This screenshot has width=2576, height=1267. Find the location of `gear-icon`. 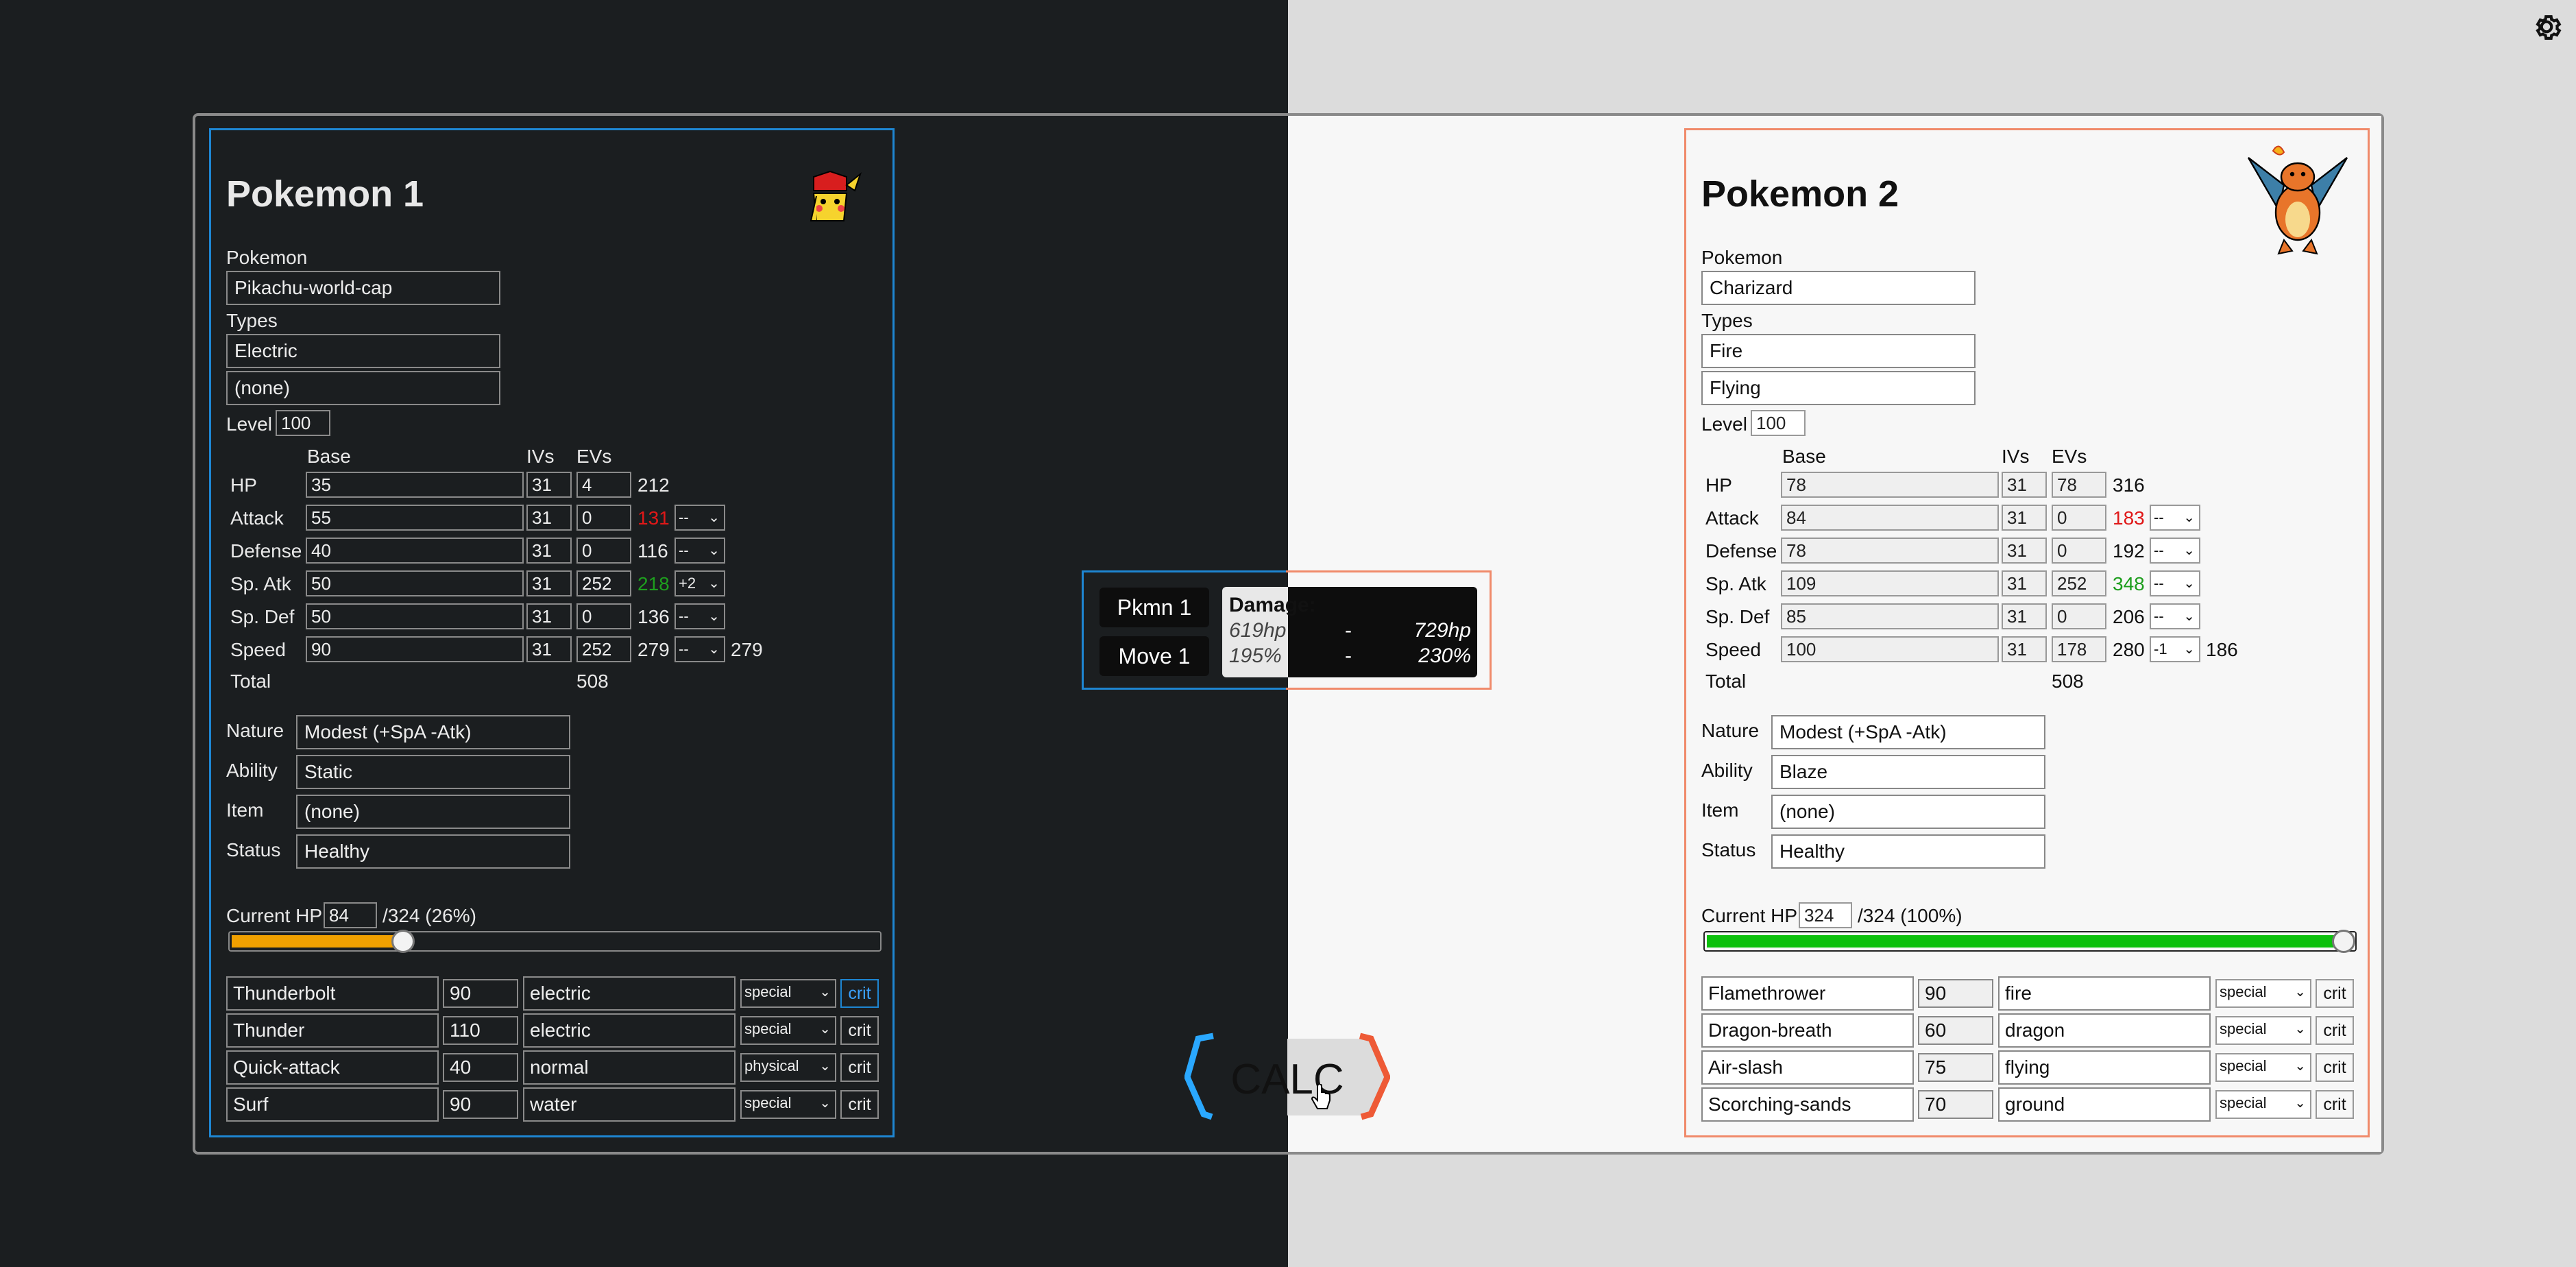

gear-icon is located at coordinates (2546, 27).